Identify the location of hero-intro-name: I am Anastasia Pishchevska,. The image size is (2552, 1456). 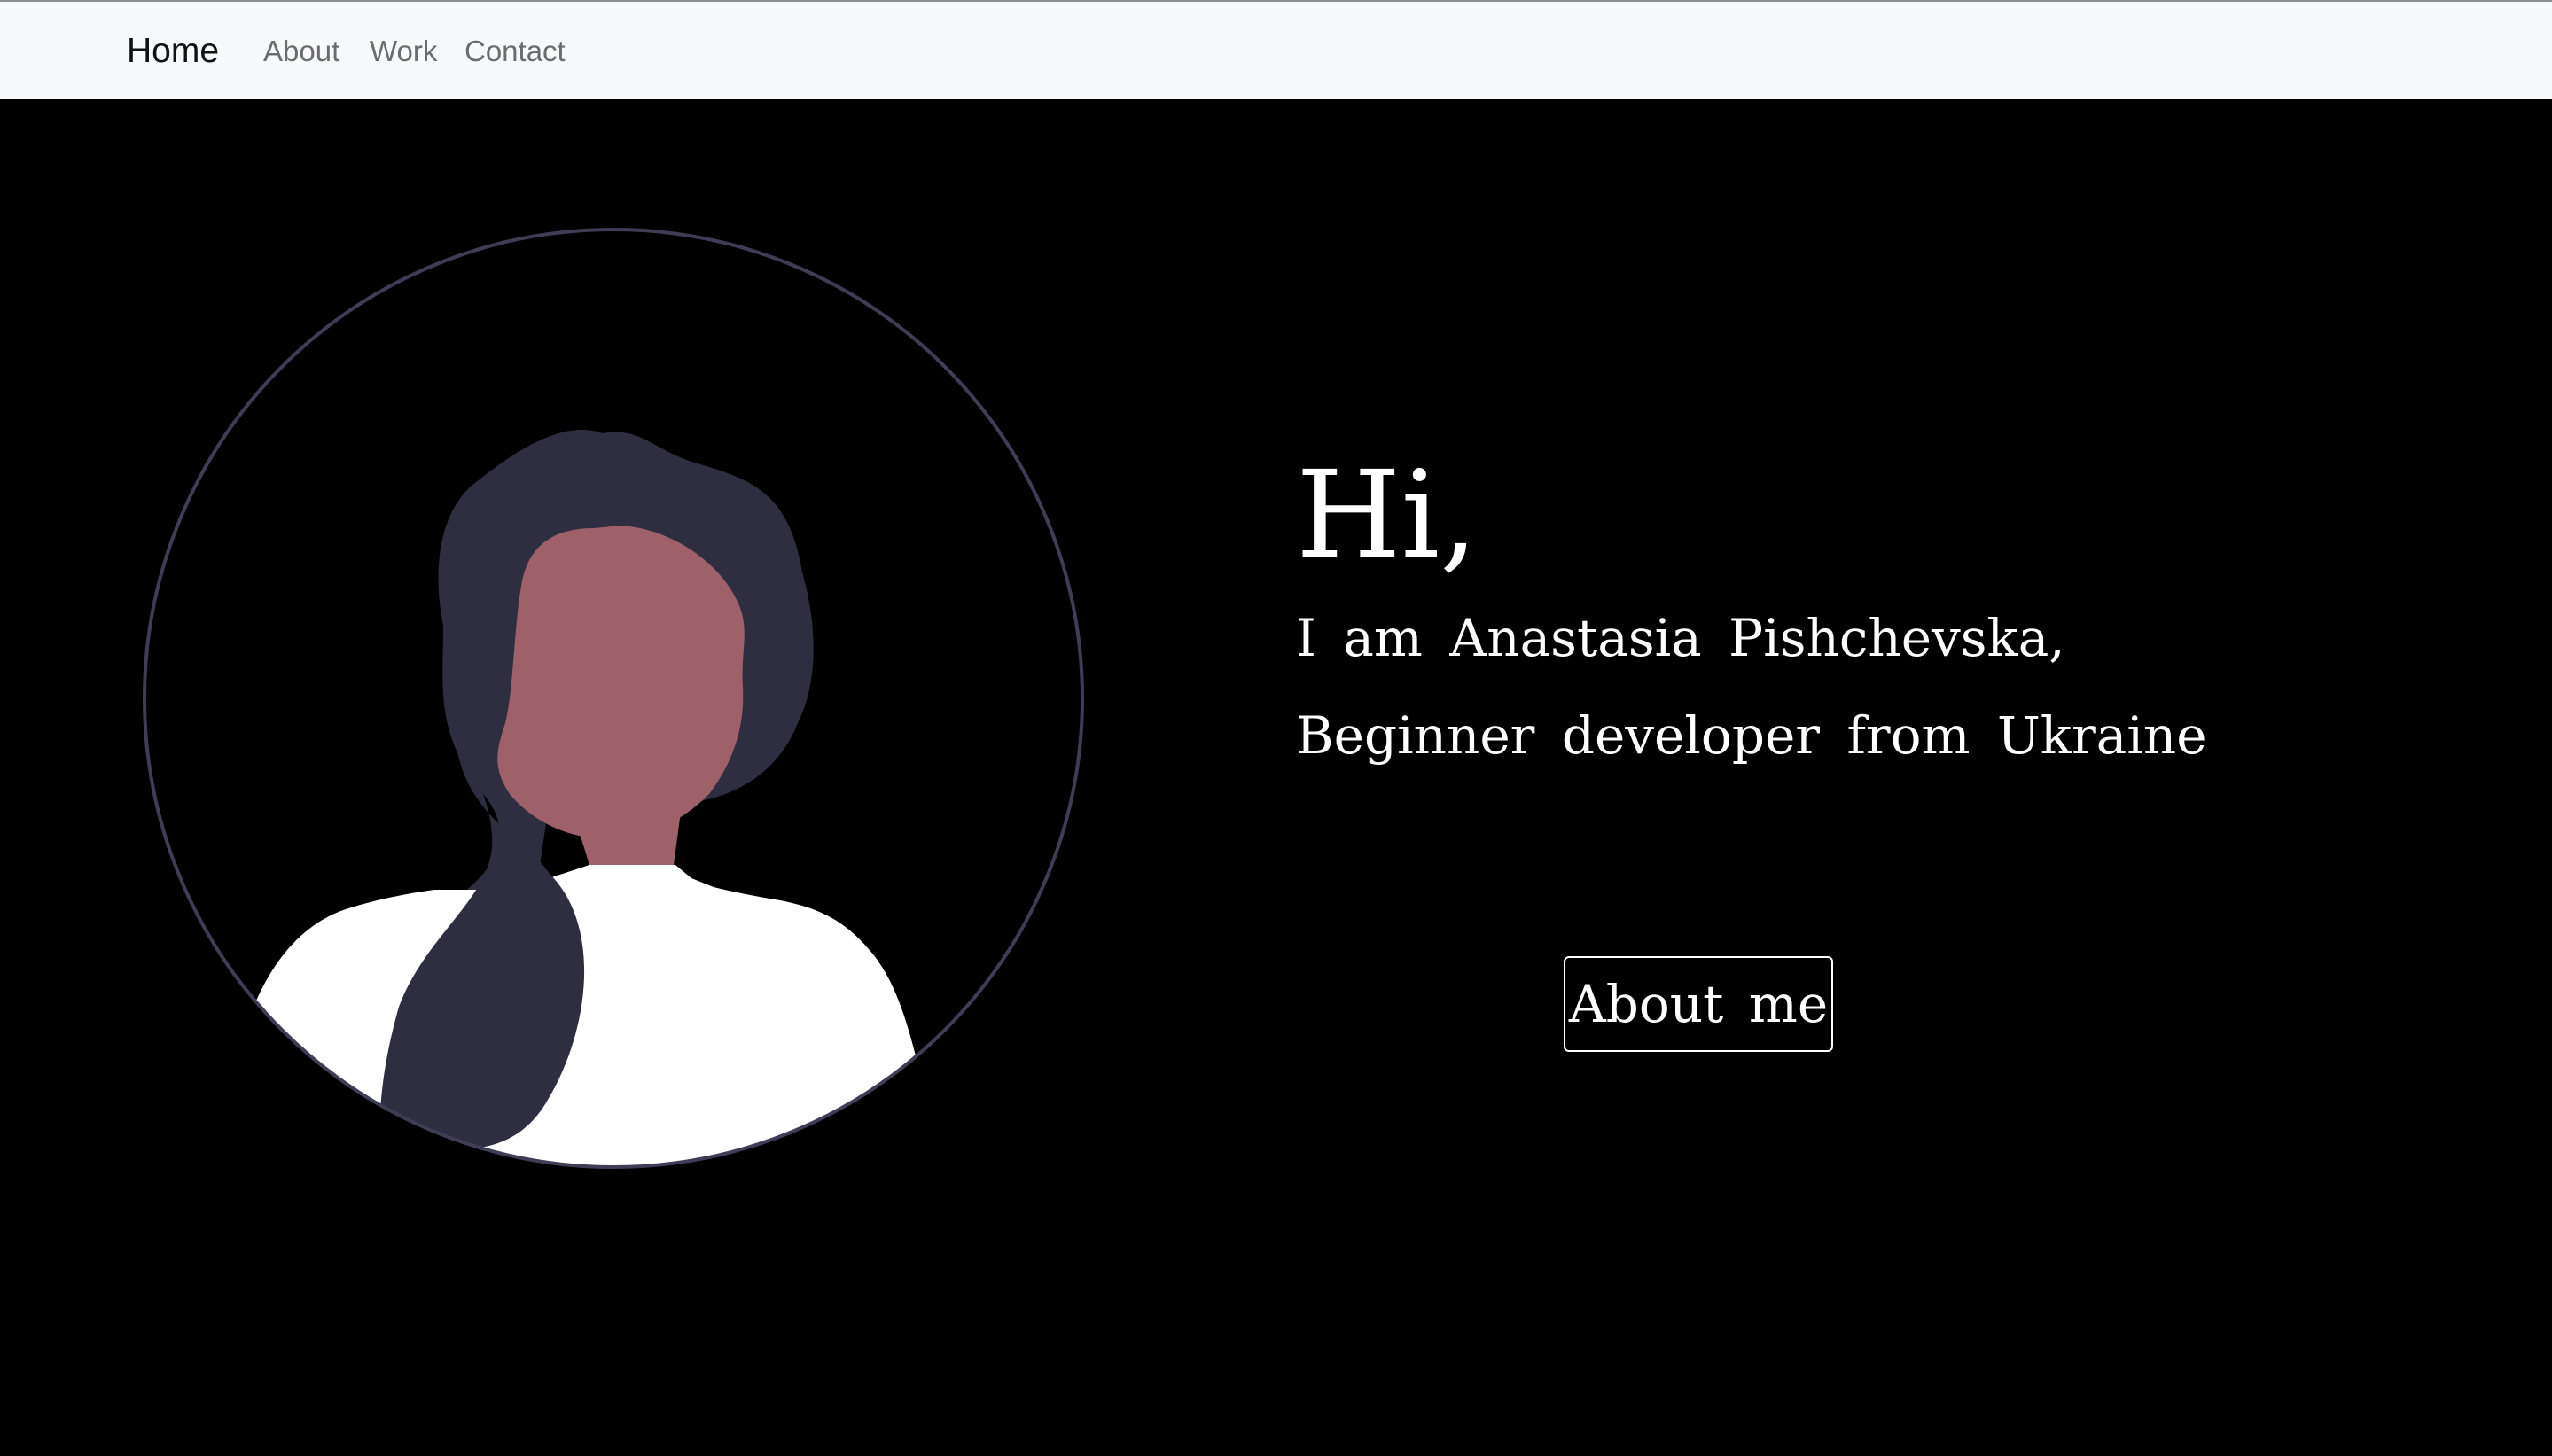
(1680, 638).